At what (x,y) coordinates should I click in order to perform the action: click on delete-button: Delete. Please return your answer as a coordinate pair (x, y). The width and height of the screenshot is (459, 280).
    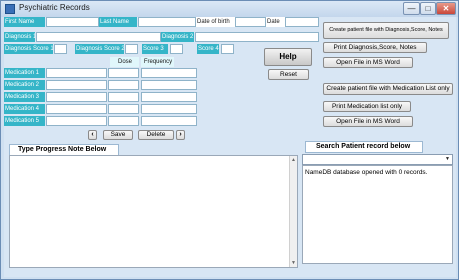
    Looking at the image, I should click on (156, 135).